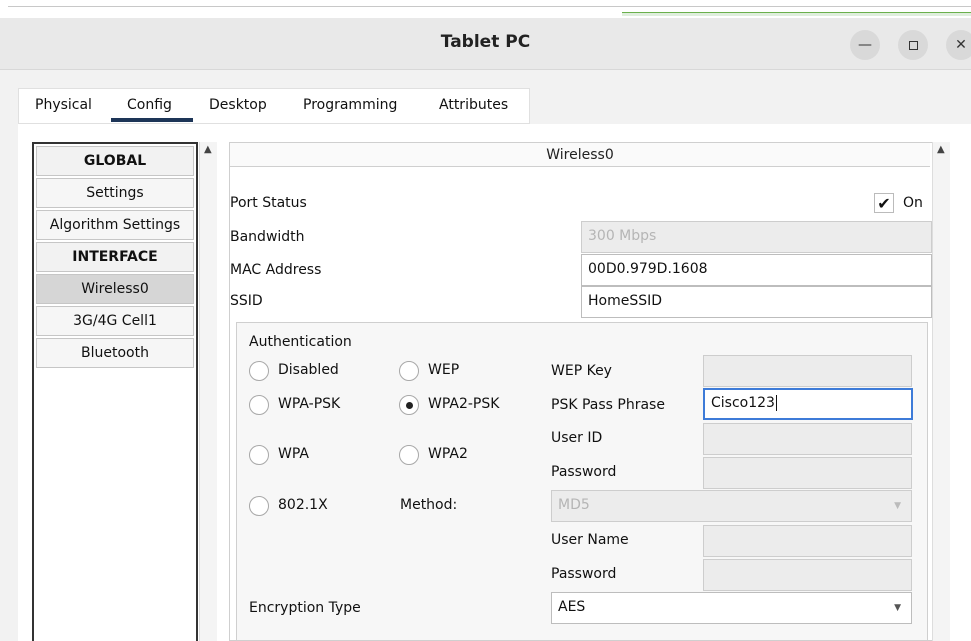 This screenshot has height=641, width=971. Describe the element at coordinates (913, 203) in the screenshot. I see `port-status-on-label: On` at that location.